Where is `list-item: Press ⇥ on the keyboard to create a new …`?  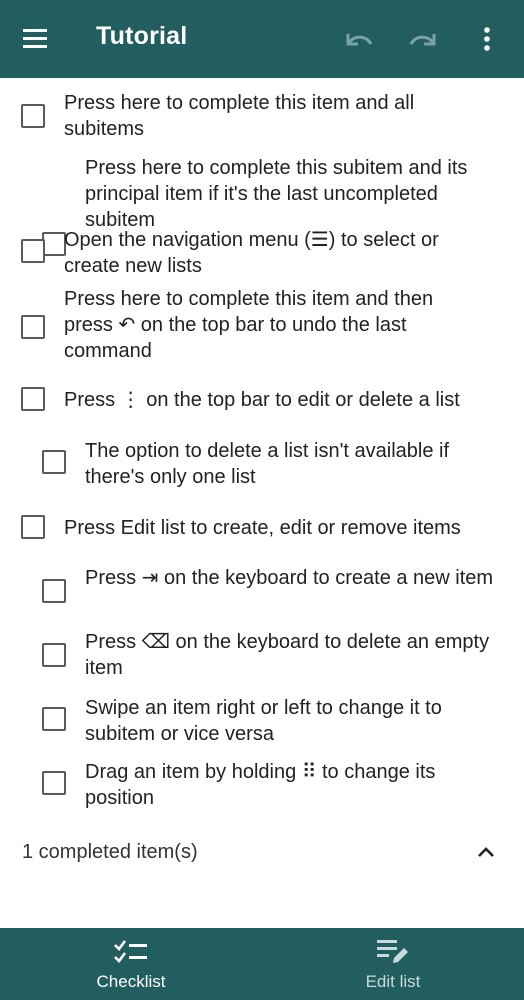 list-item: Press ⇥ on the keyboard to create a new … is located at coordinates (262, 592).